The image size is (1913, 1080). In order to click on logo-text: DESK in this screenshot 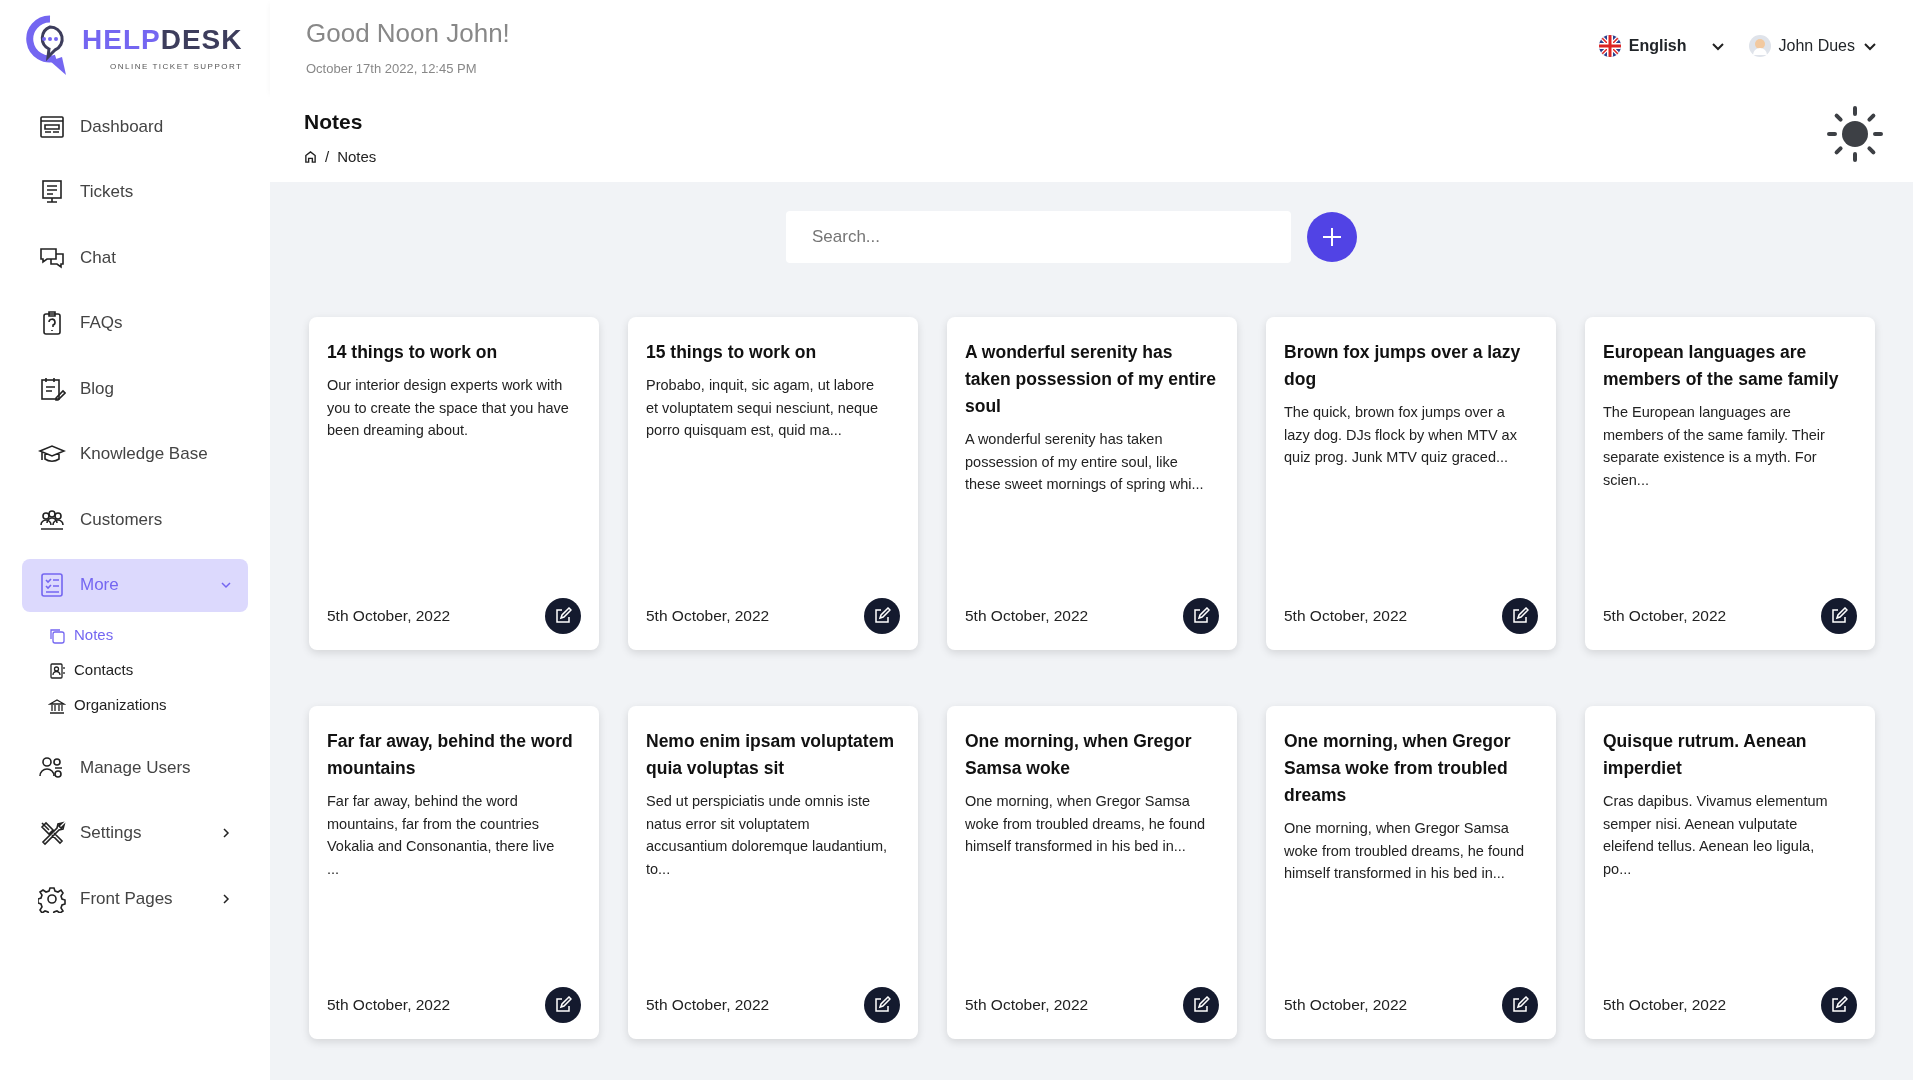, I will do `click(201, 39)`.